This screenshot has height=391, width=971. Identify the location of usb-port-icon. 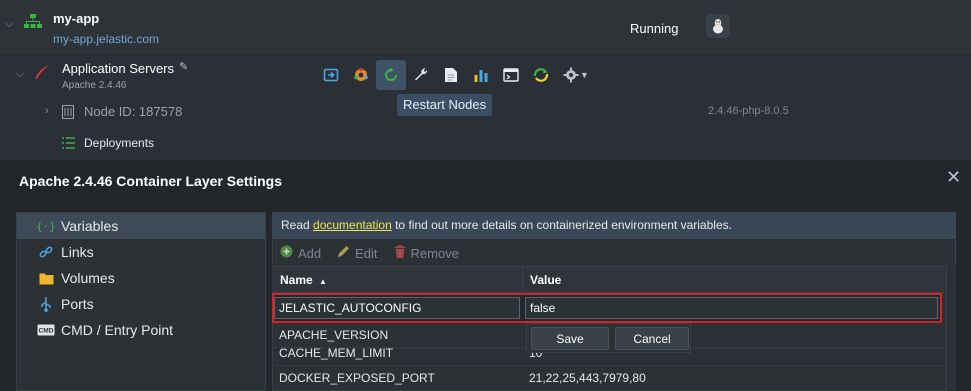
(46, 304).